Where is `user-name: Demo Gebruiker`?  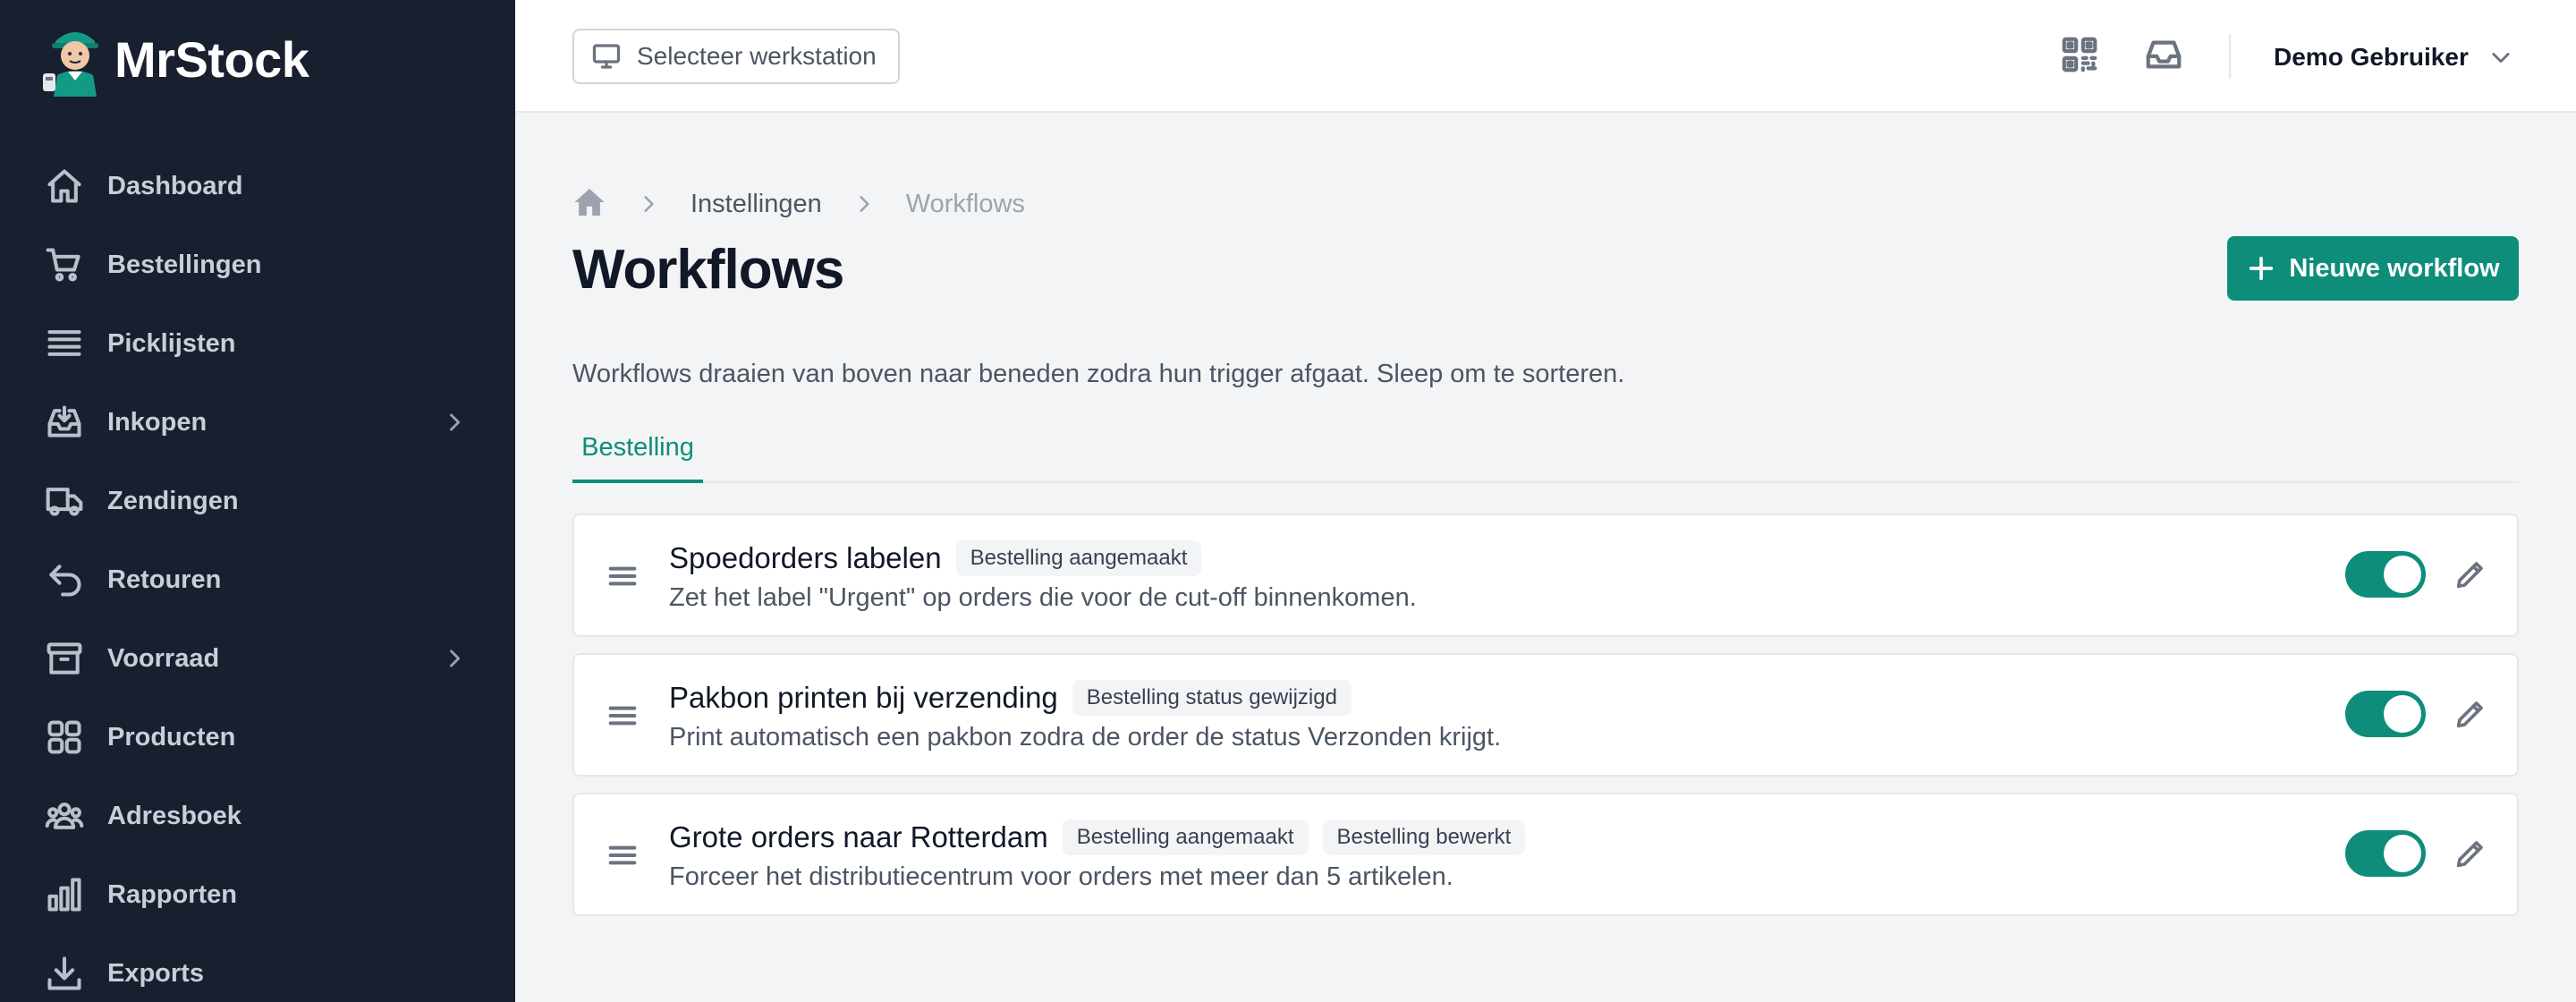
user-name: Demo Gebruiker is located at coordinates (2371, 57).